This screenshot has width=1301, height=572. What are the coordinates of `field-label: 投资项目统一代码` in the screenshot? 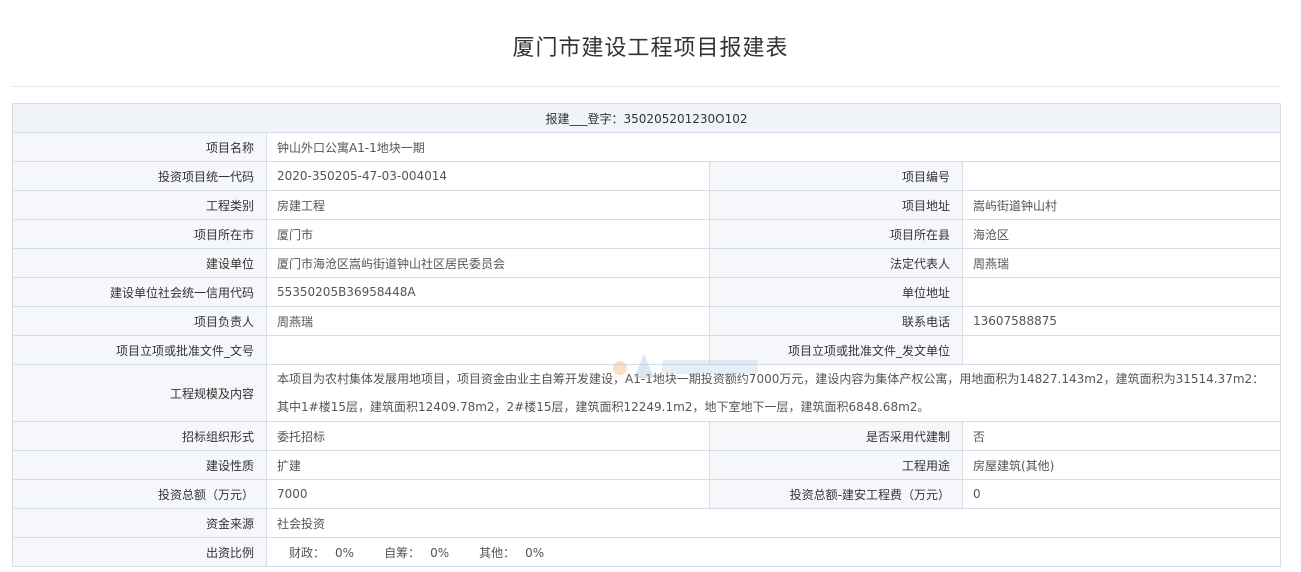 It's located at (139, 176).